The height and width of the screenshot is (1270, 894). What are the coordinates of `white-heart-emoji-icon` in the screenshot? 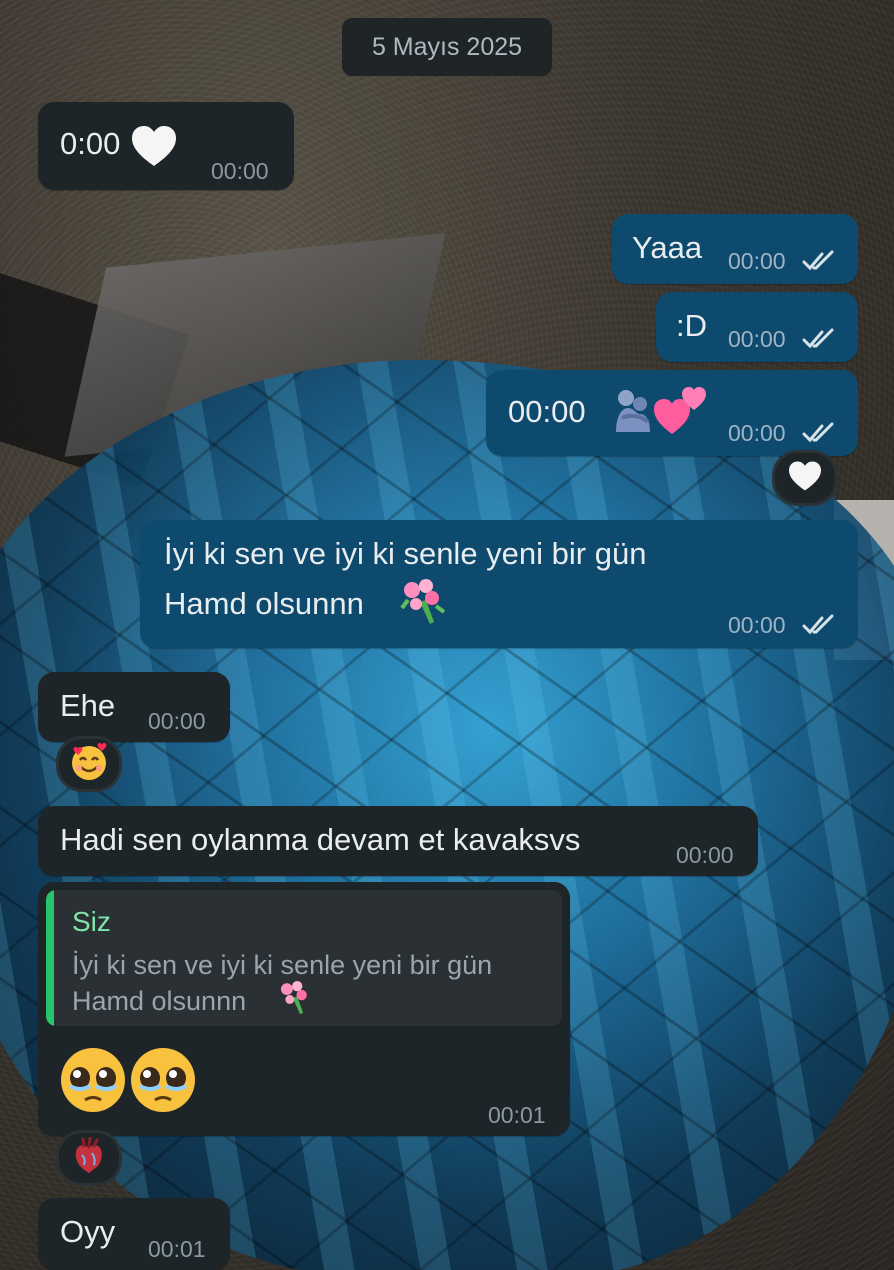 It's located at (154, 148).